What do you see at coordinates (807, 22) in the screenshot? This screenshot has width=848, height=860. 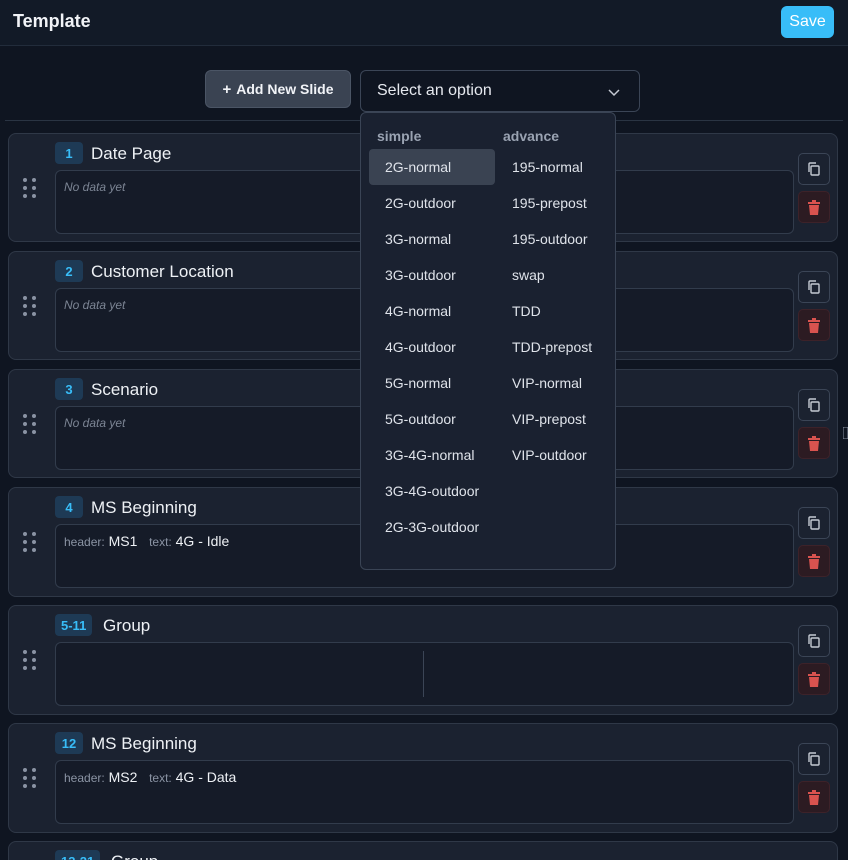 I see `save-button: Save` at bounding box center [807, 22].